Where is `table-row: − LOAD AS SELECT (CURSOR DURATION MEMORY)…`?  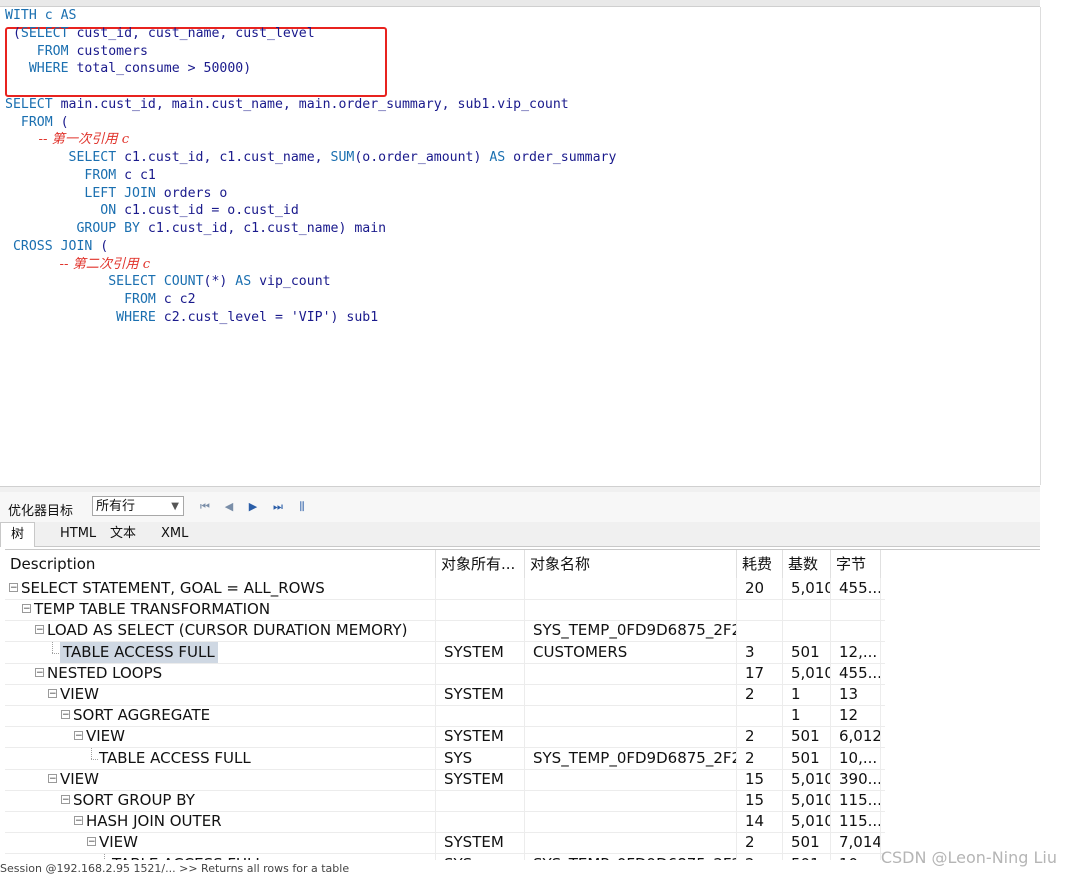
table-row: − LOAD AS SELECT (CURSOR DURATION MEMORY)… is located at coordinates (445, 631).